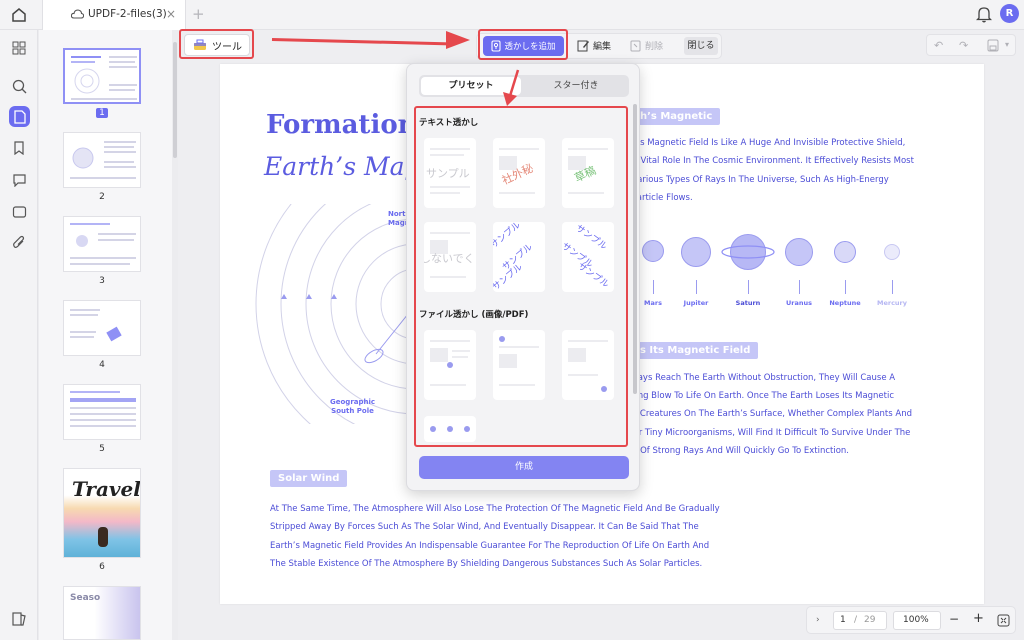 This screenshot has height=640, width=1024. What do you see at coordinates (512, 15) in the screenshot?
I see `title-bar: UPDF-2-files(3) × + R` at bounding box center [512, 15].